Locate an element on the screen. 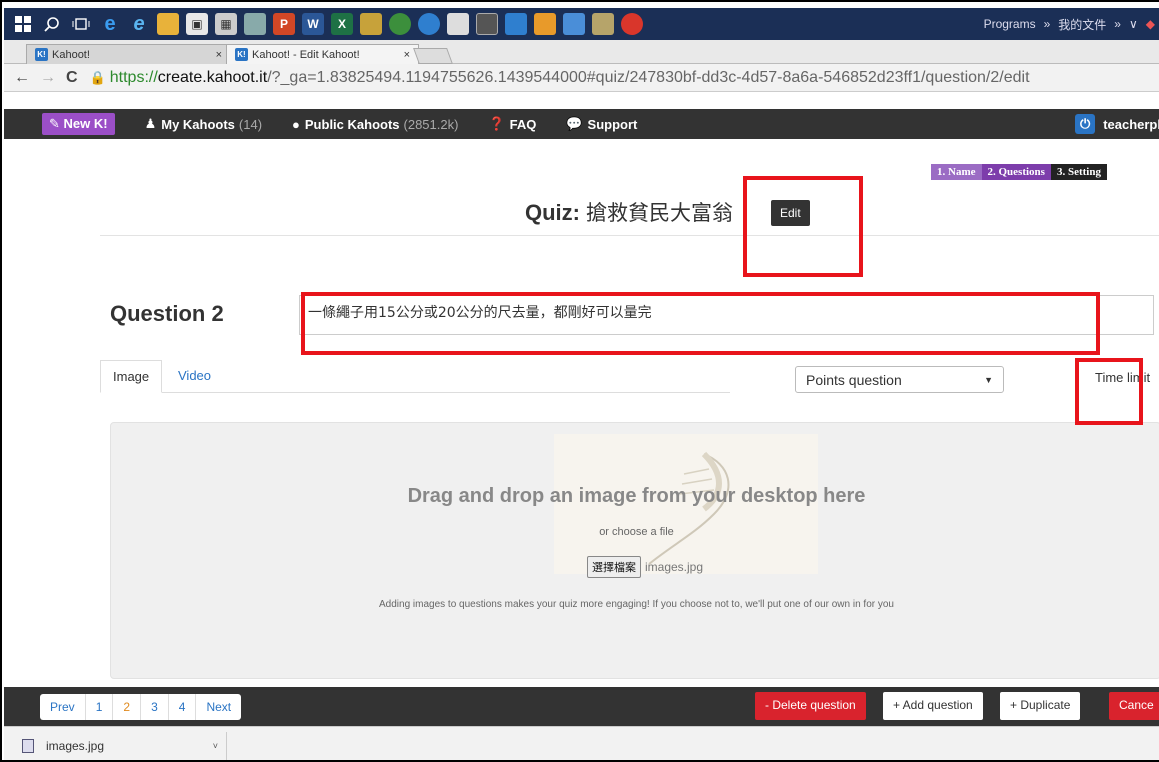 Image resolution: width=1159 pixels, height=762 pixels. word-icon: W is located at coordinates (313, 24).